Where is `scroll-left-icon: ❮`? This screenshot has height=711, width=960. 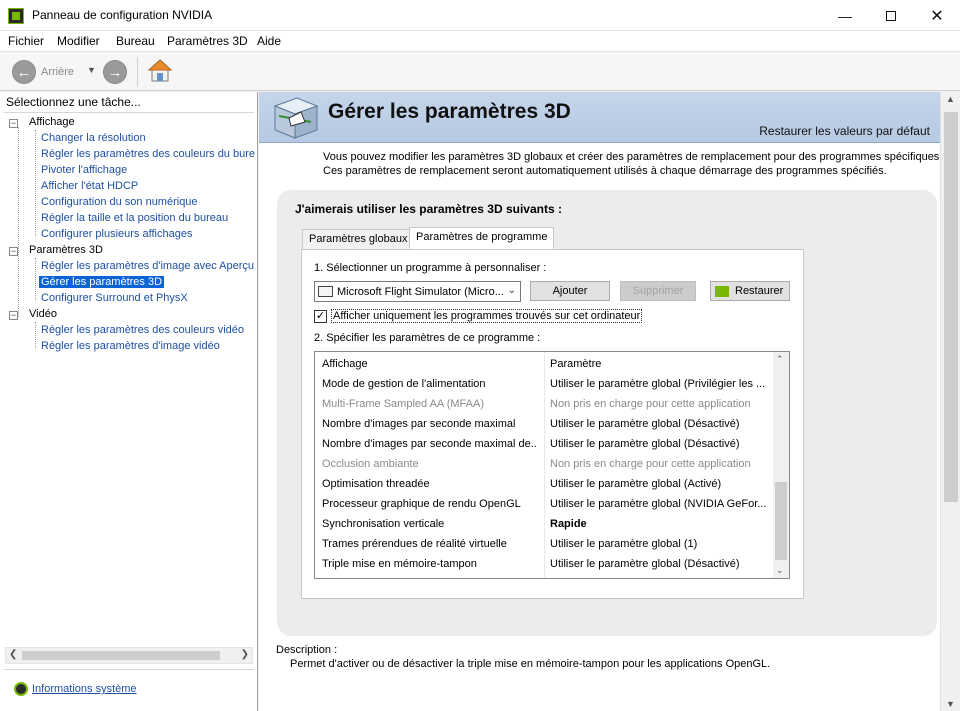
scroll-left-icon: ❮ is located at coordinates (13, 654).